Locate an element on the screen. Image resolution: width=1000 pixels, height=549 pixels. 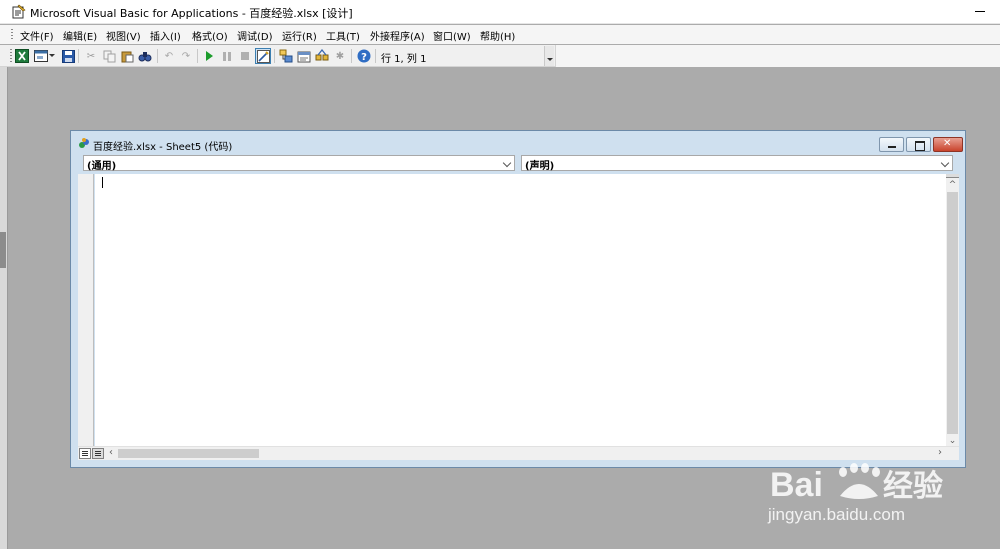
design-mode-icon is located at coordinates (263, 56).